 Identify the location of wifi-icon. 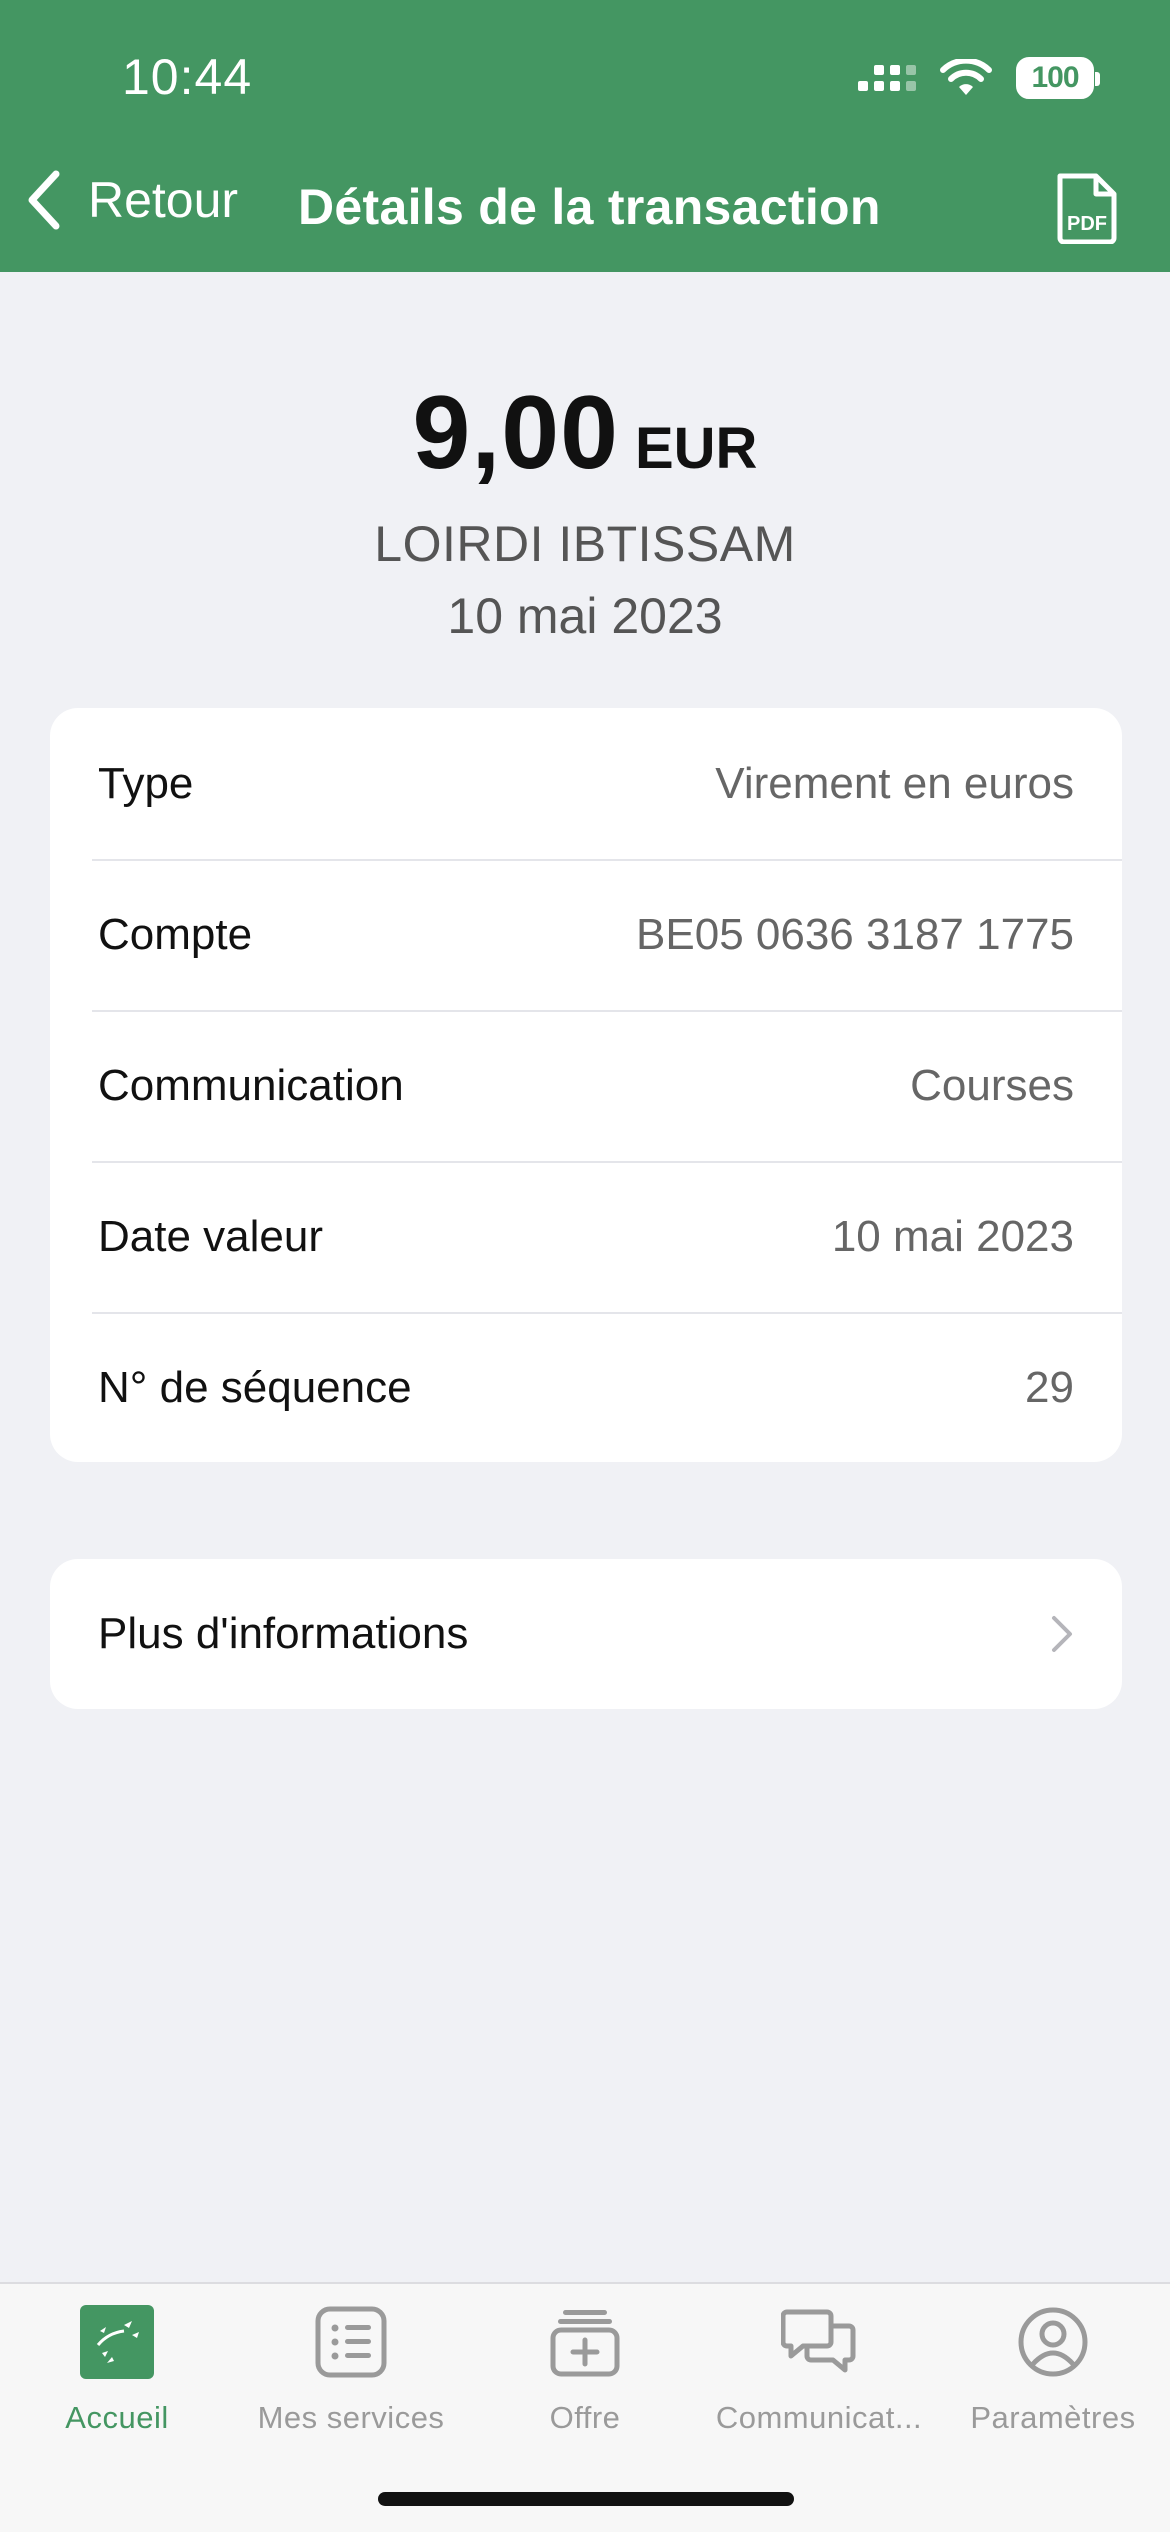
(966, 77).